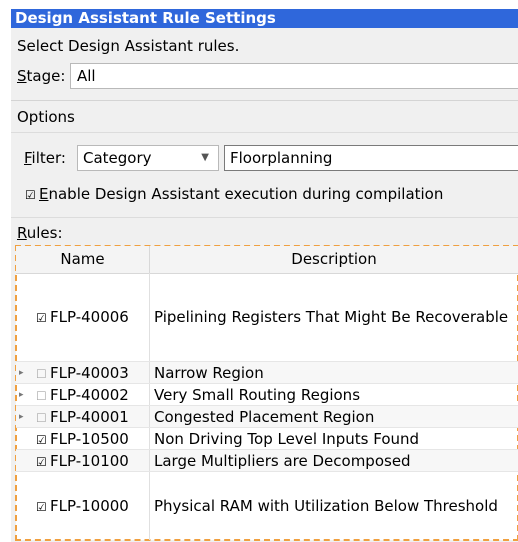 This screenshot has width=518, height=542. I want to click on rule-description: Narrow Region, so click(209, 372).